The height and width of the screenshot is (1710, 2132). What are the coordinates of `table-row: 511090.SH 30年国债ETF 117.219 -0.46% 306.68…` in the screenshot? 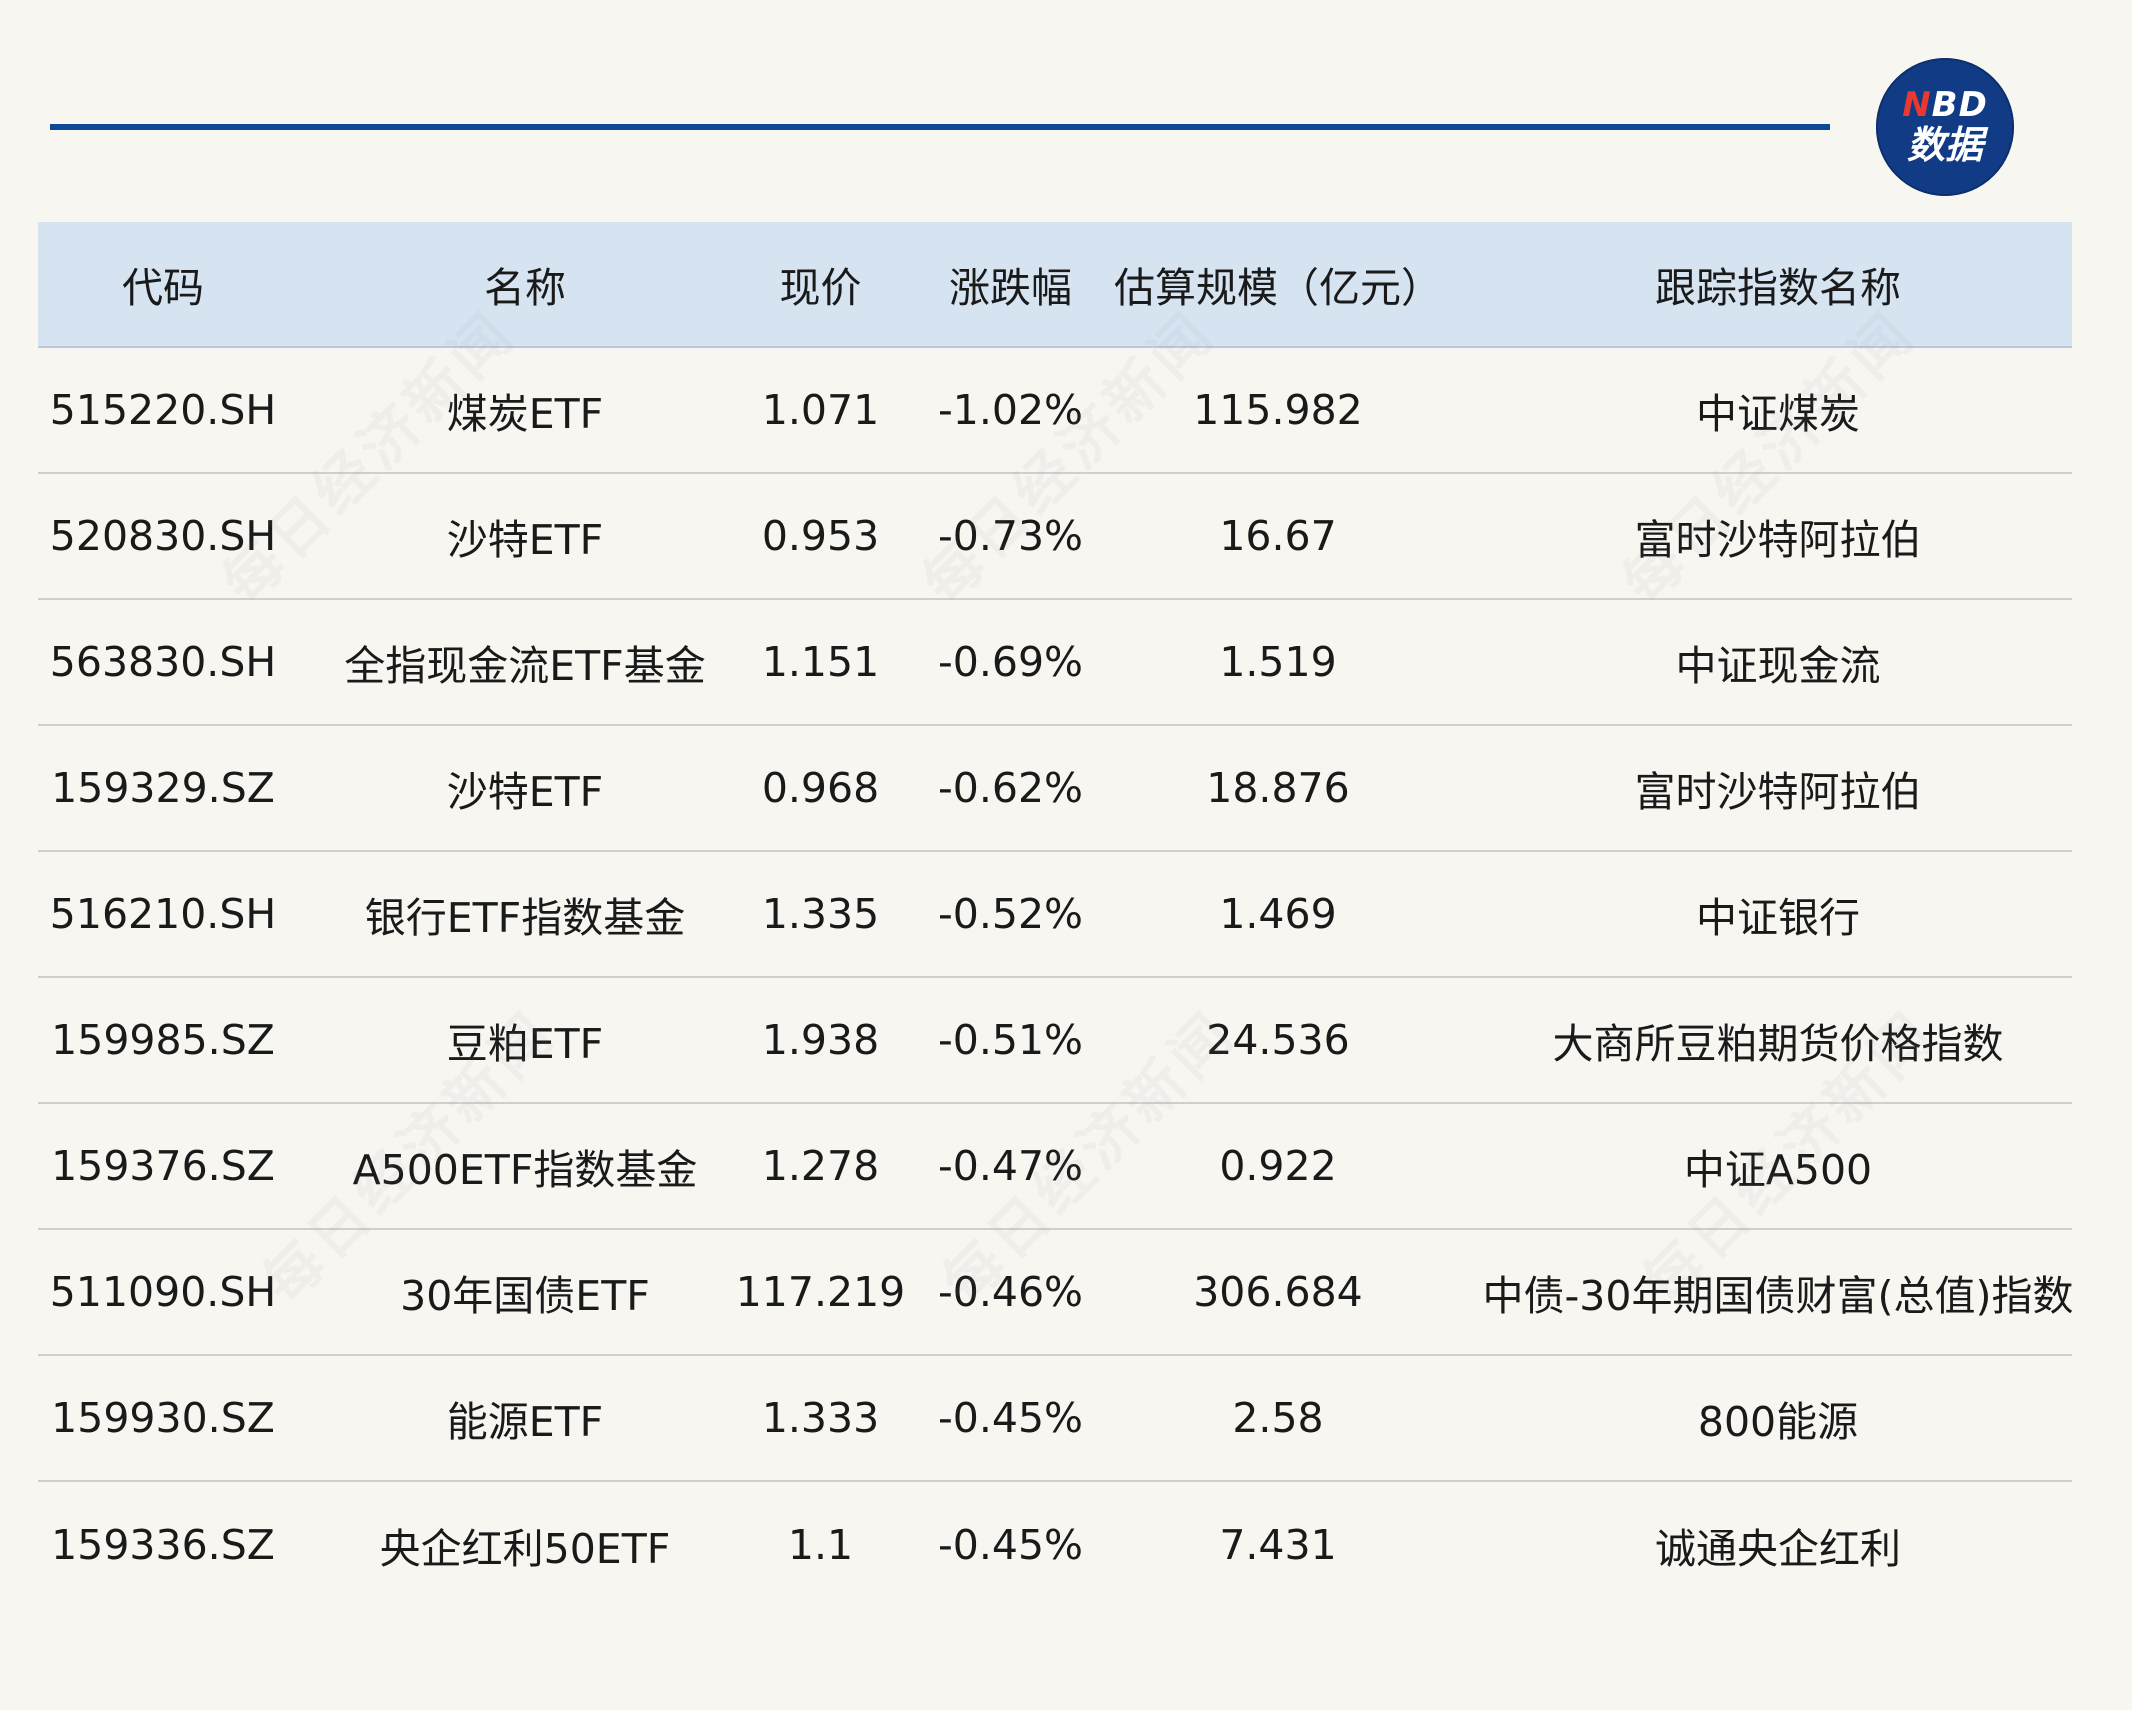 It's located at (1055, 1293).